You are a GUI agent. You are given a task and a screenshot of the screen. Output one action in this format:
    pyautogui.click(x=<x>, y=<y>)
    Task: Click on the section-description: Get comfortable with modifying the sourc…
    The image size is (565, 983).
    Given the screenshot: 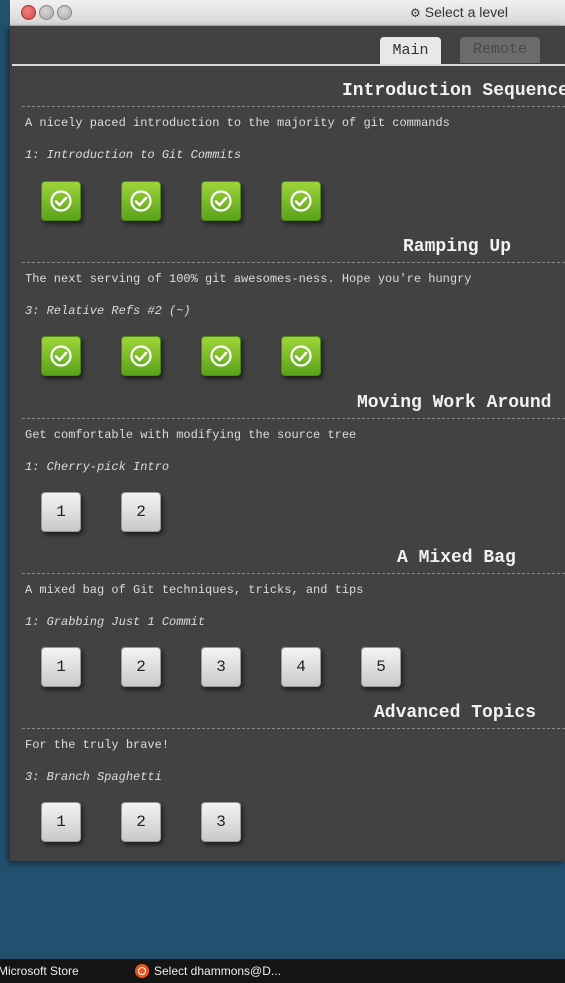 What is the action you would take?
    pyautogui.click(x=191, y=435)
    